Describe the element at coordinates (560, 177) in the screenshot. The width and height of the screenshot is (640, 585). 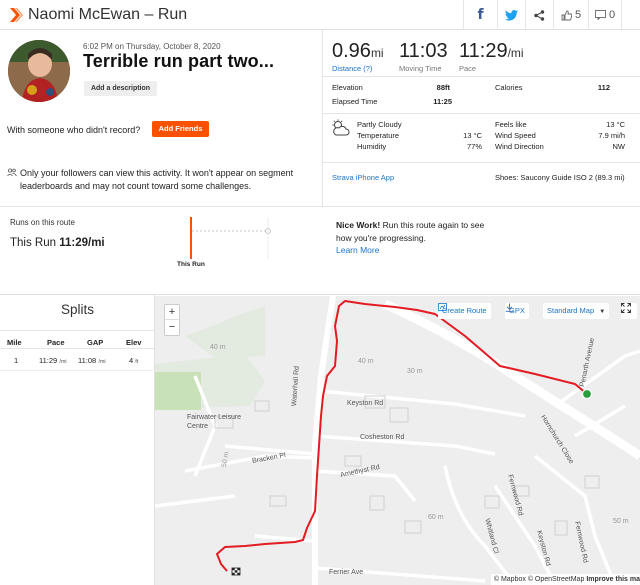
I see `shoes-info: Shoes: Saucony Guide ISO 2 (89.3 mi)` at that location.